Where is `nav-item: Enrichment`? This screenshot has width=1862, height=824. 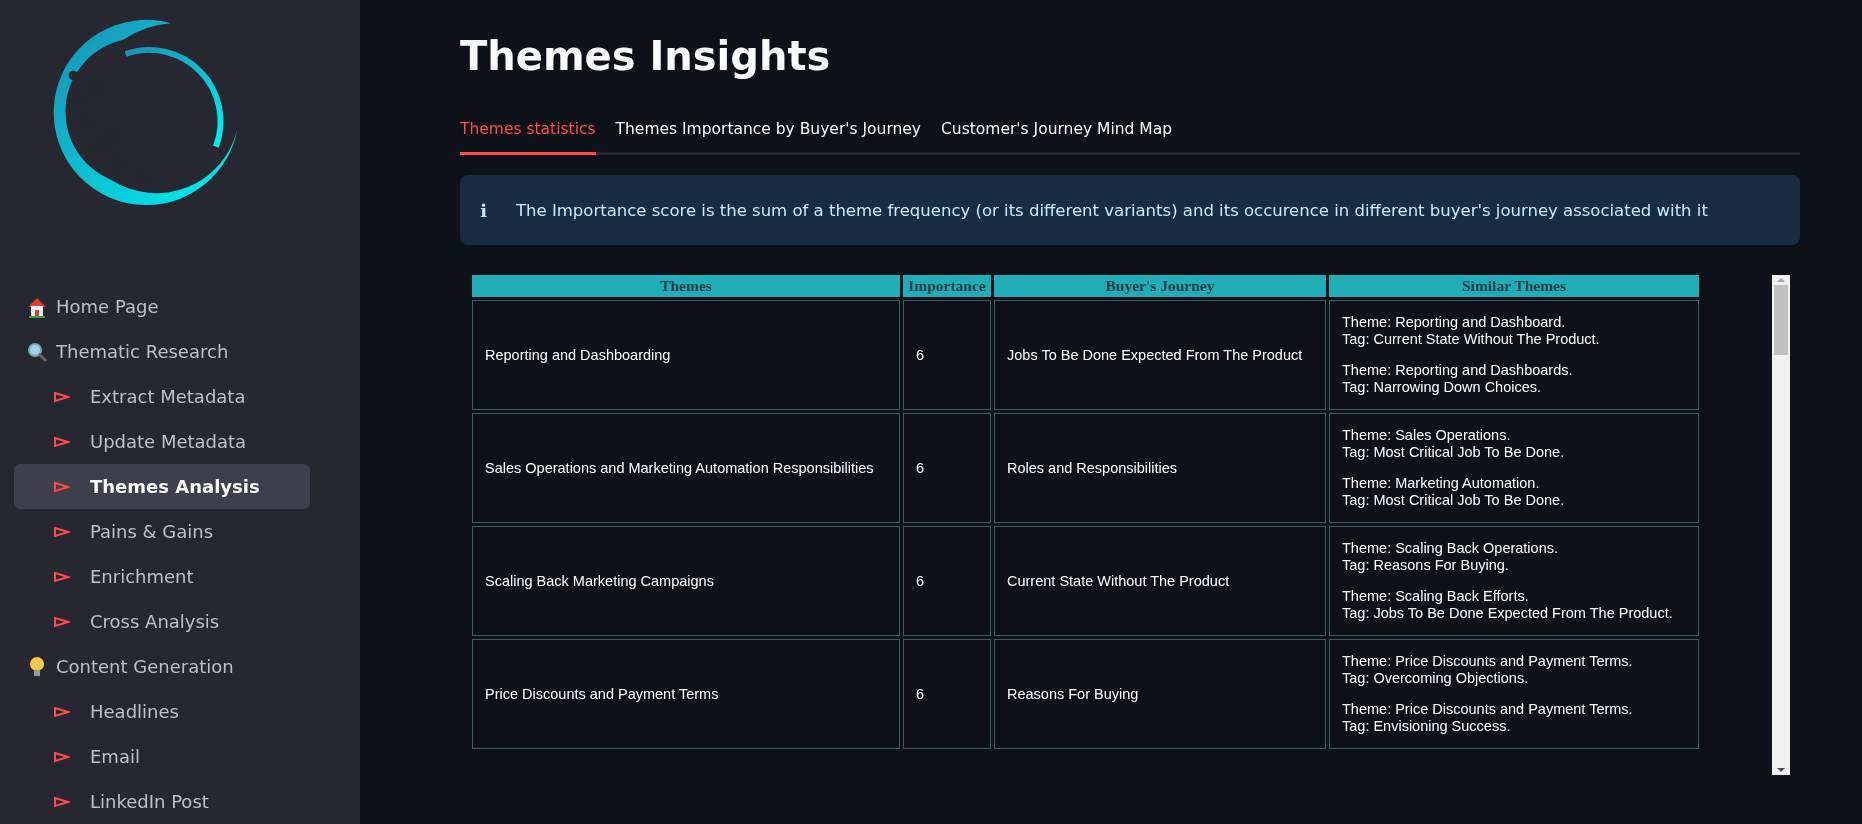
nav-item: Enrichment is located at coordinates (162, 576).